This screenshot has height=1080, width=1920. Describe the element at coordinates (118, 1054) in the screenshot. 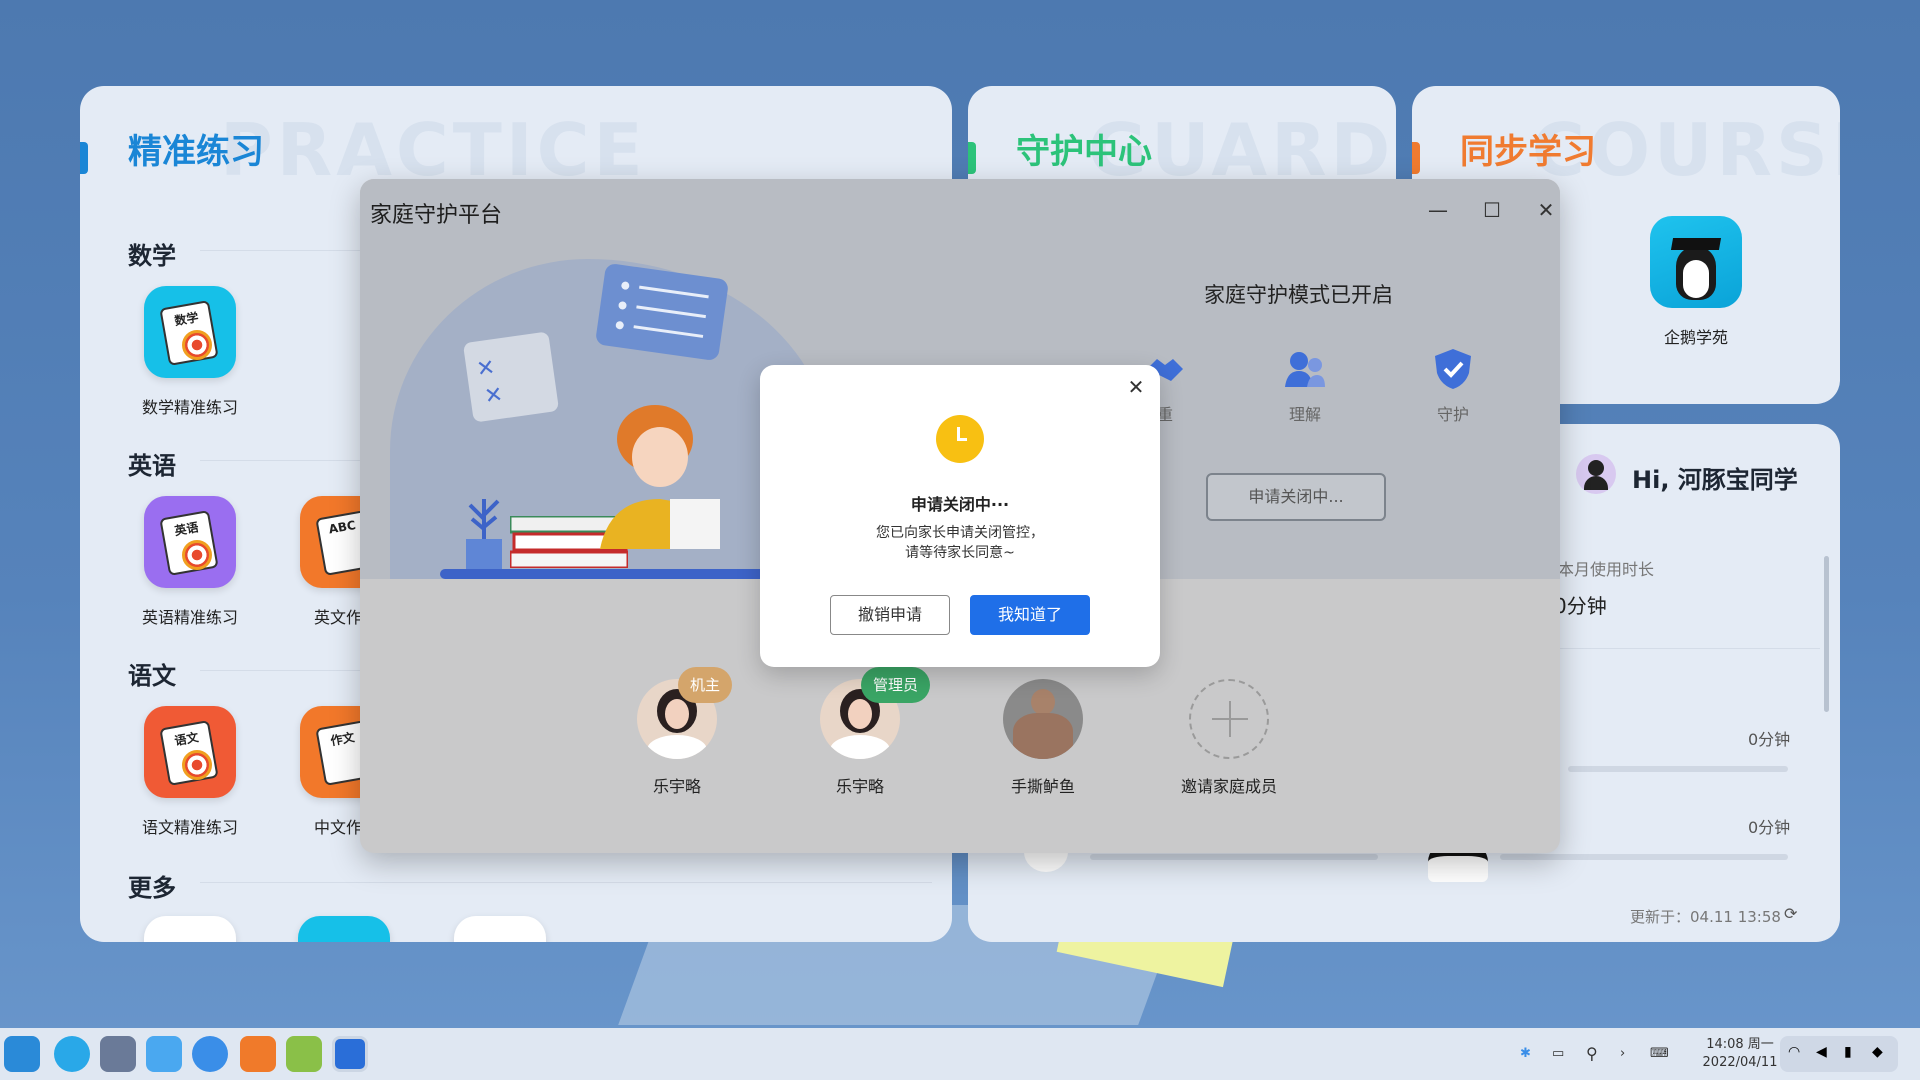

I see `multitask-icon` at that location.